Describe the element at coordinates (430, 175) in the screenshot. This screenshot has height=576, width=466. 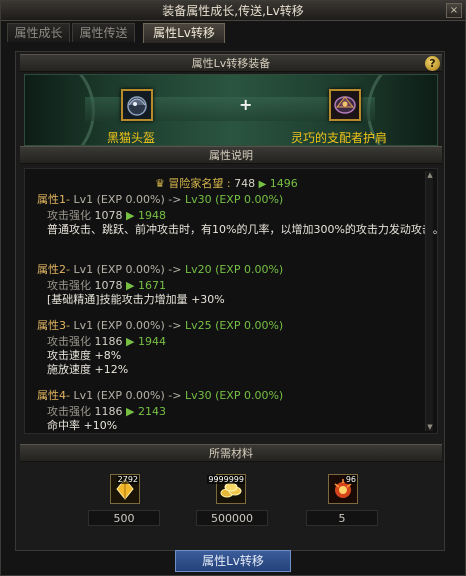
I see `scroll-up-icon: ▲` at that location.